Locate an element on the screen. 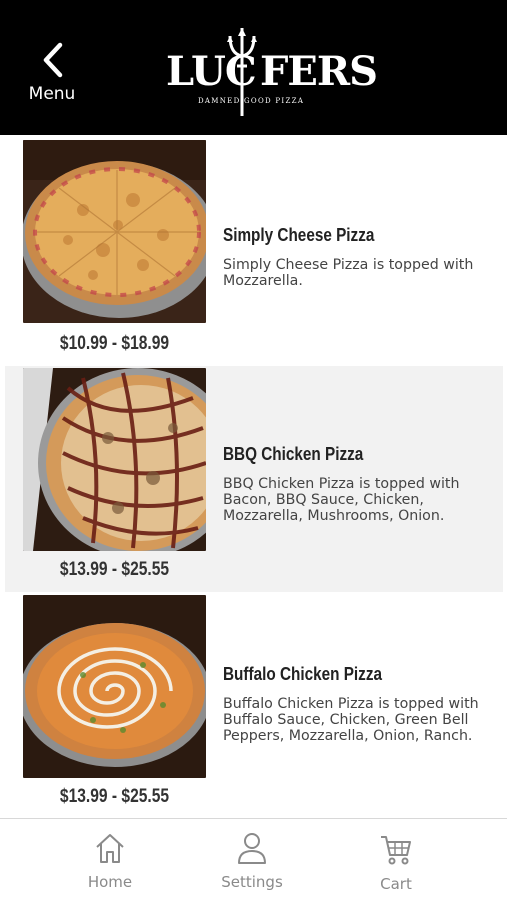  tab-home-label: Home is located at coordinates (110, 882).